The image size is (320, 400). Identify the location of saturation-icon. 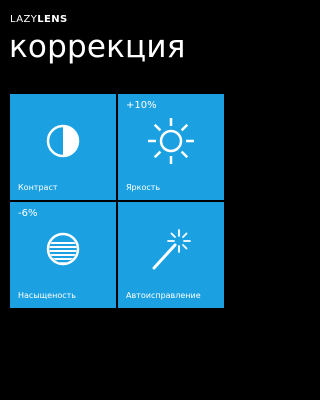
(63, 249).